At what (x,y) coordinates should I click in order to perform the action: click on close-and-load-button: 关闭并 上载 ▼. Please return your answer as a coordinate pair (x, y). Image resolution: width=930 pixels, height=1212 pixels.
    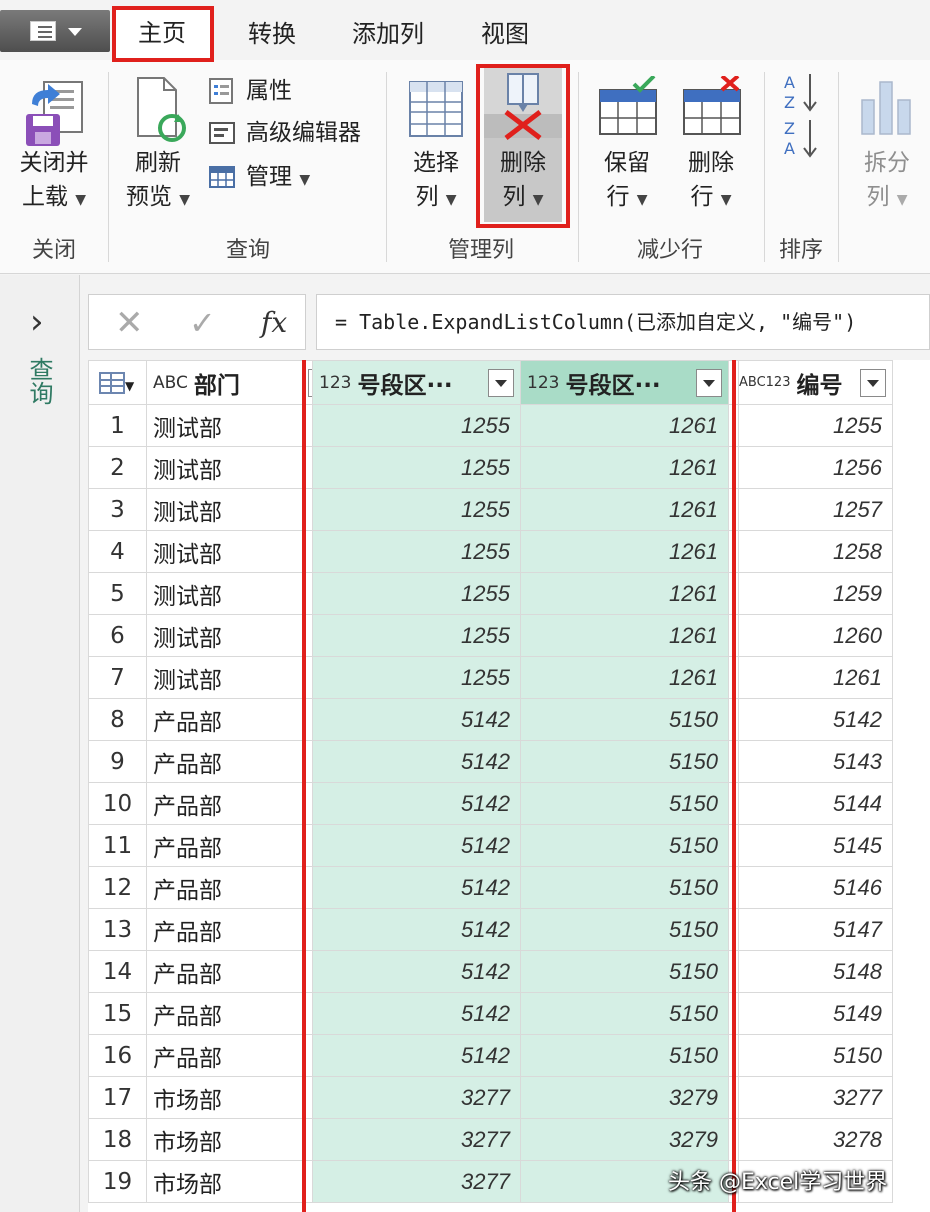
    Looking at the image, I should click on (54, 149).